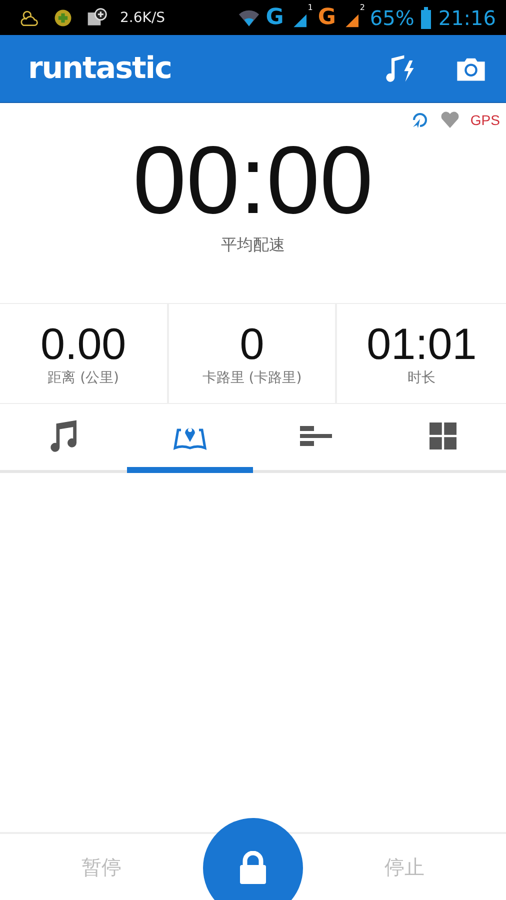 This screenshot has height=900, width=506. Describe the element at coordinates (97, 17) in the screenshot. I see `image-plus-icon` at that location.